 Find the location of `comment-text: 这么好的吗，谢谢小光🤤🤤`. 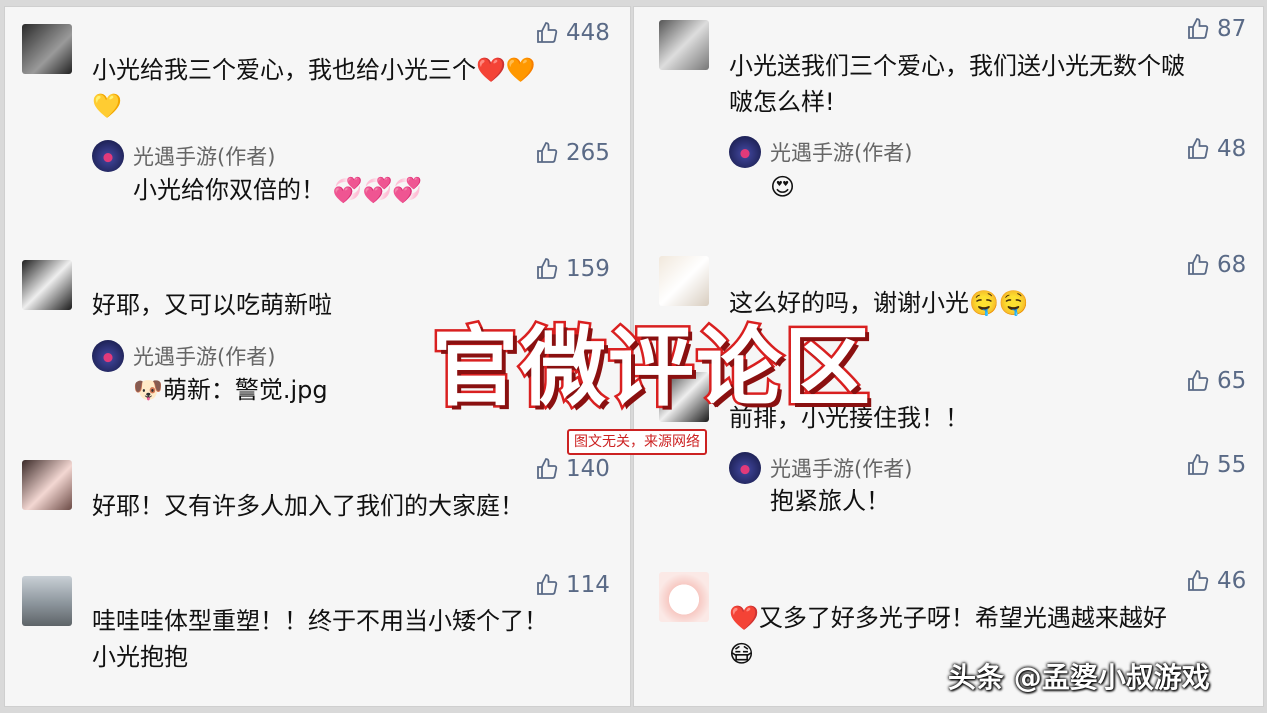

comment-text: 这么好的吗，谢谢小光🤤🤤 is located at coordinates (879, 303).